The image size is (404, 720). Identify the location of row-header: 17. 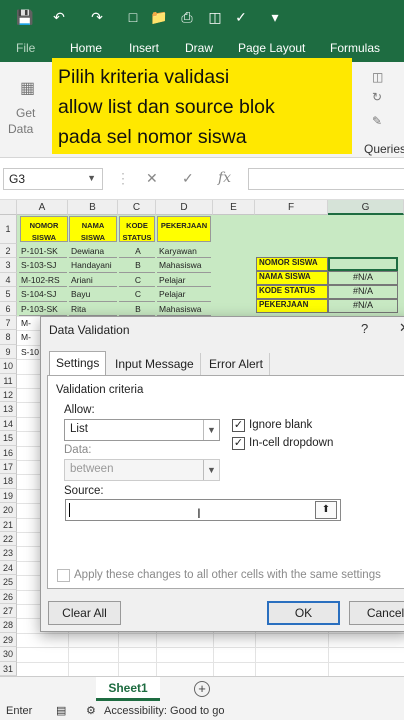
(8, 467).